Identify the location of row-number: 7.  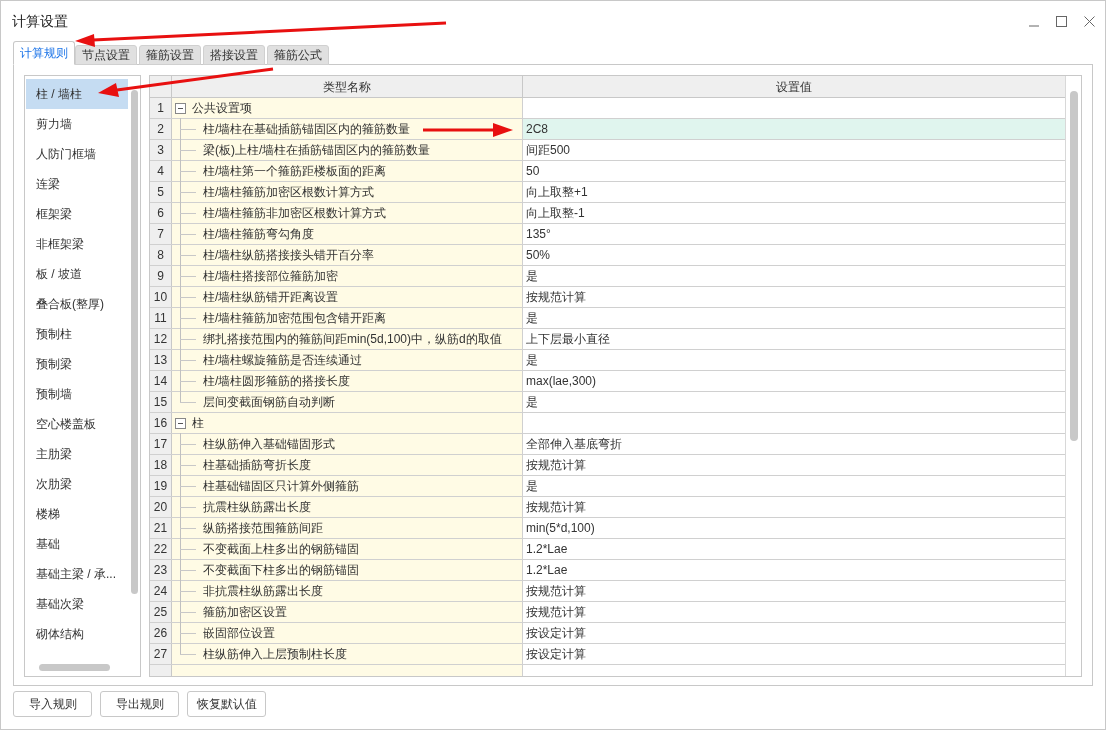
(161, 234).